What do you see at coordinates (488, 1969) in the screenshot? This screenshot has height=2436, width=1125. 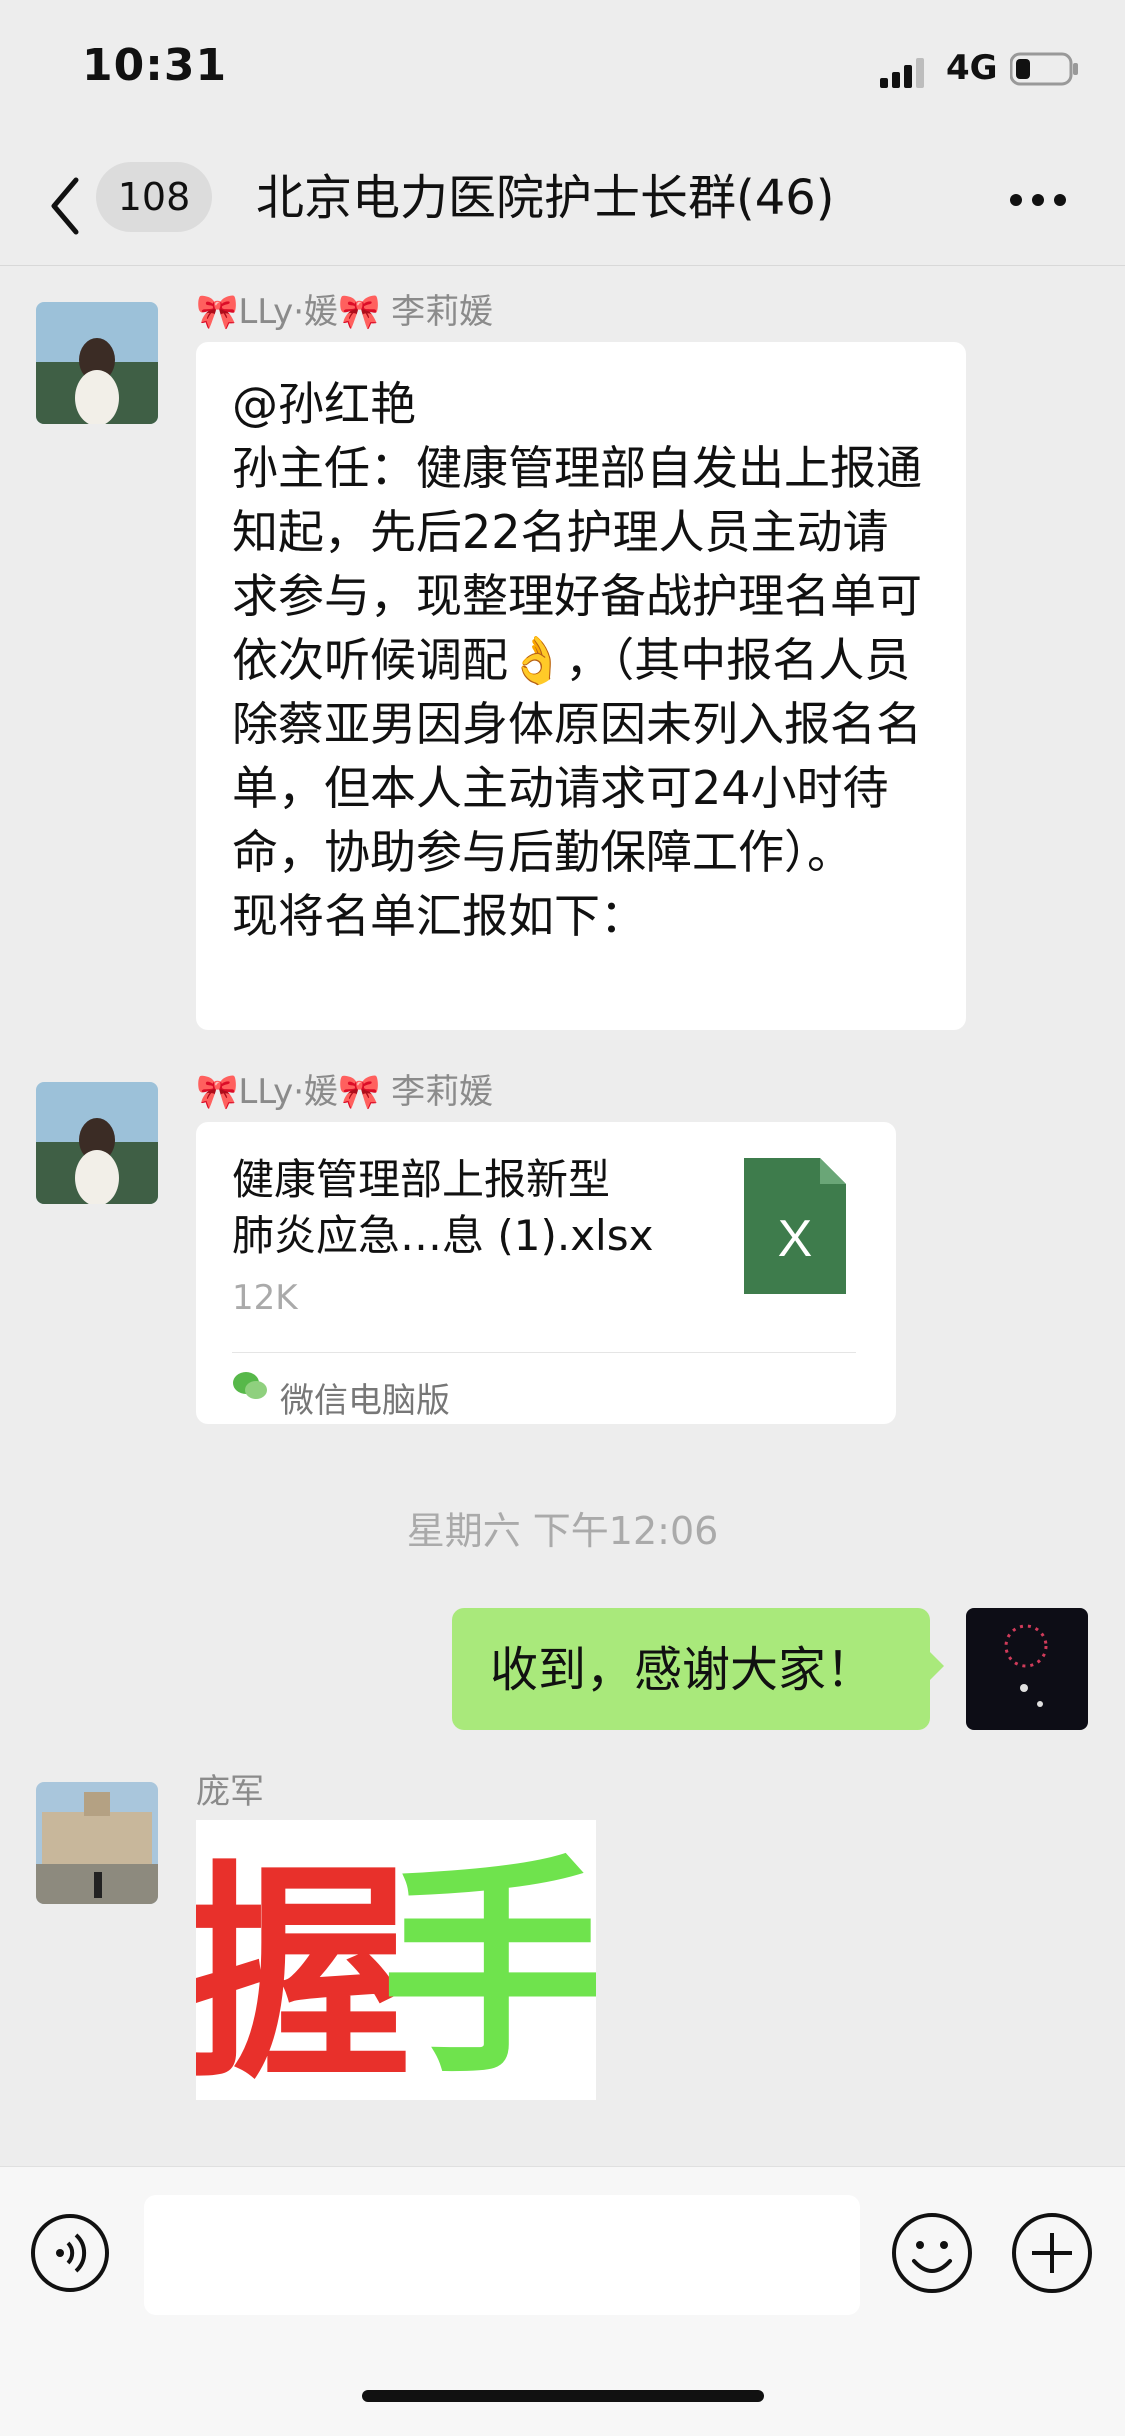 I see `sticker-char-right: 手` at bounding box center [488, 1969].